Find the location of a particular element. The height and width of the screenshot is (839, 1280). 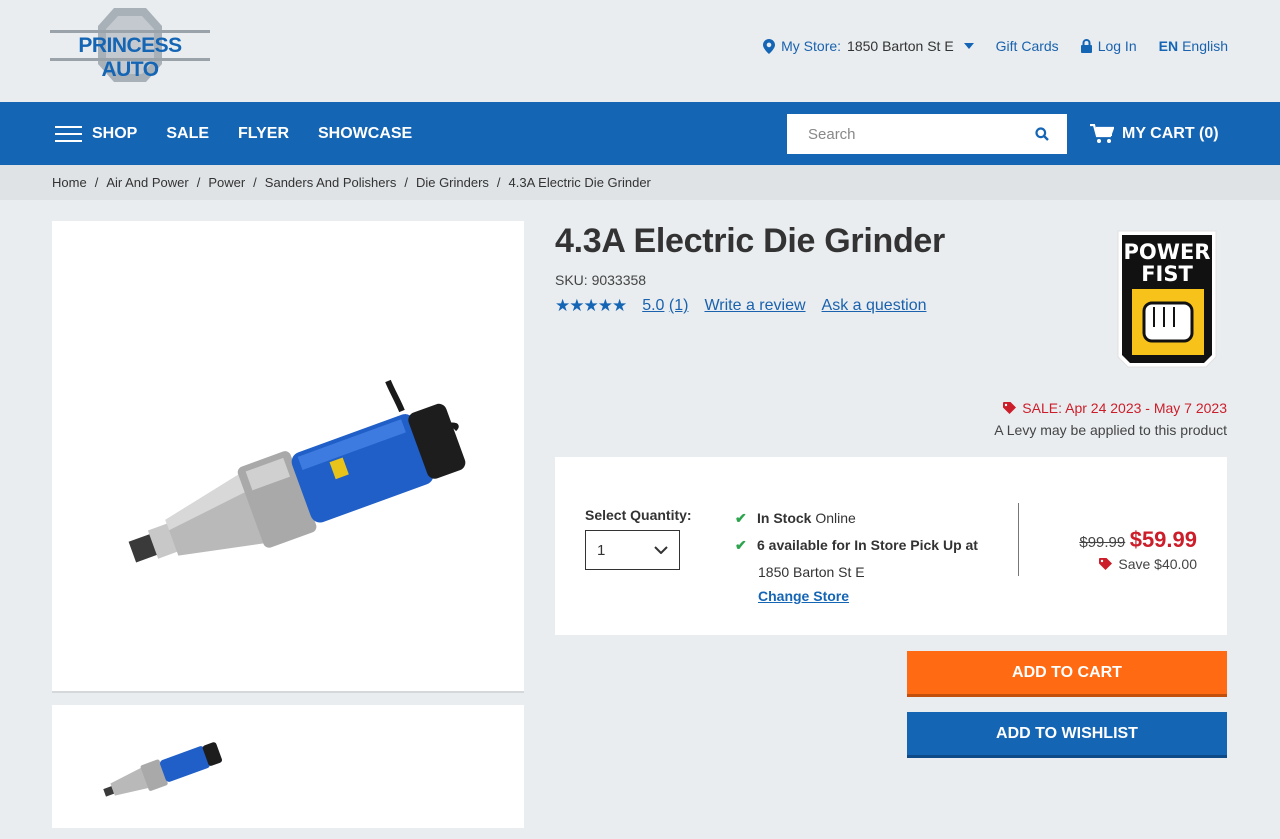

pickup-store: 1850 Barton St E is located at coordinates (811, 572).